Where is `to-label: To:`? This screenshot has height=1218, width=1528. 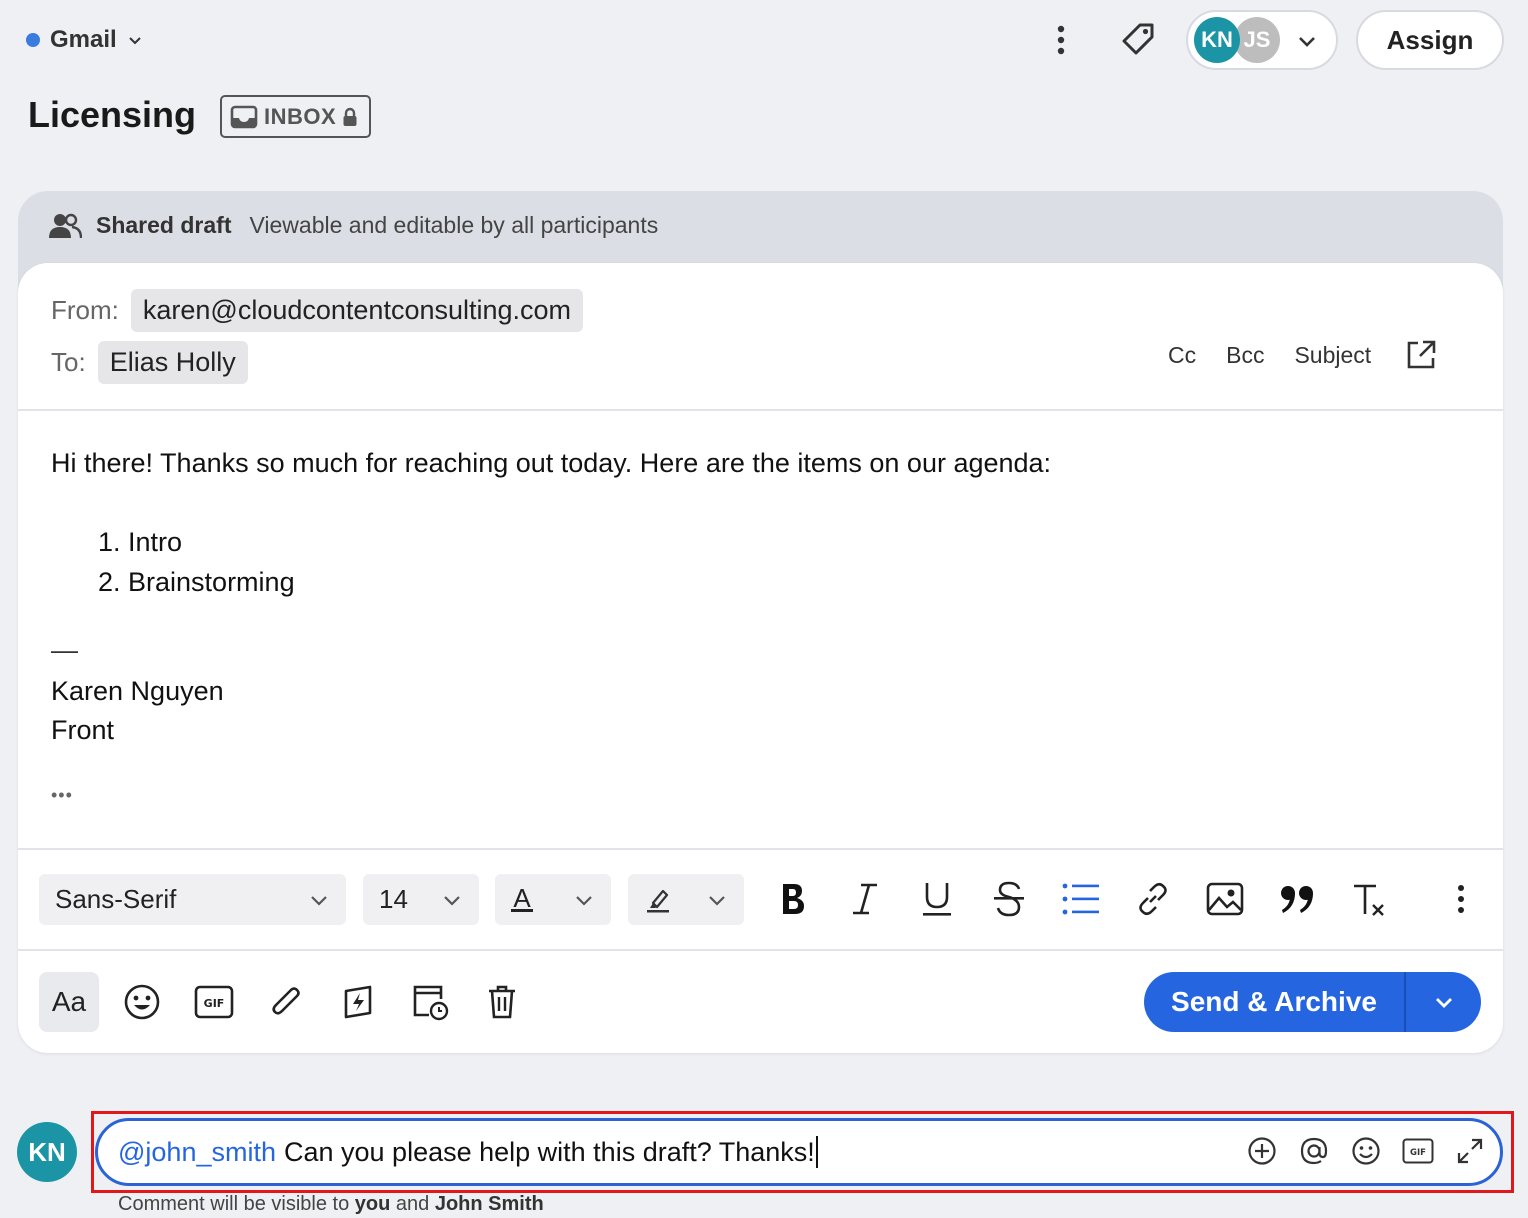 to-label: To: is located at coordinates (68, 362).